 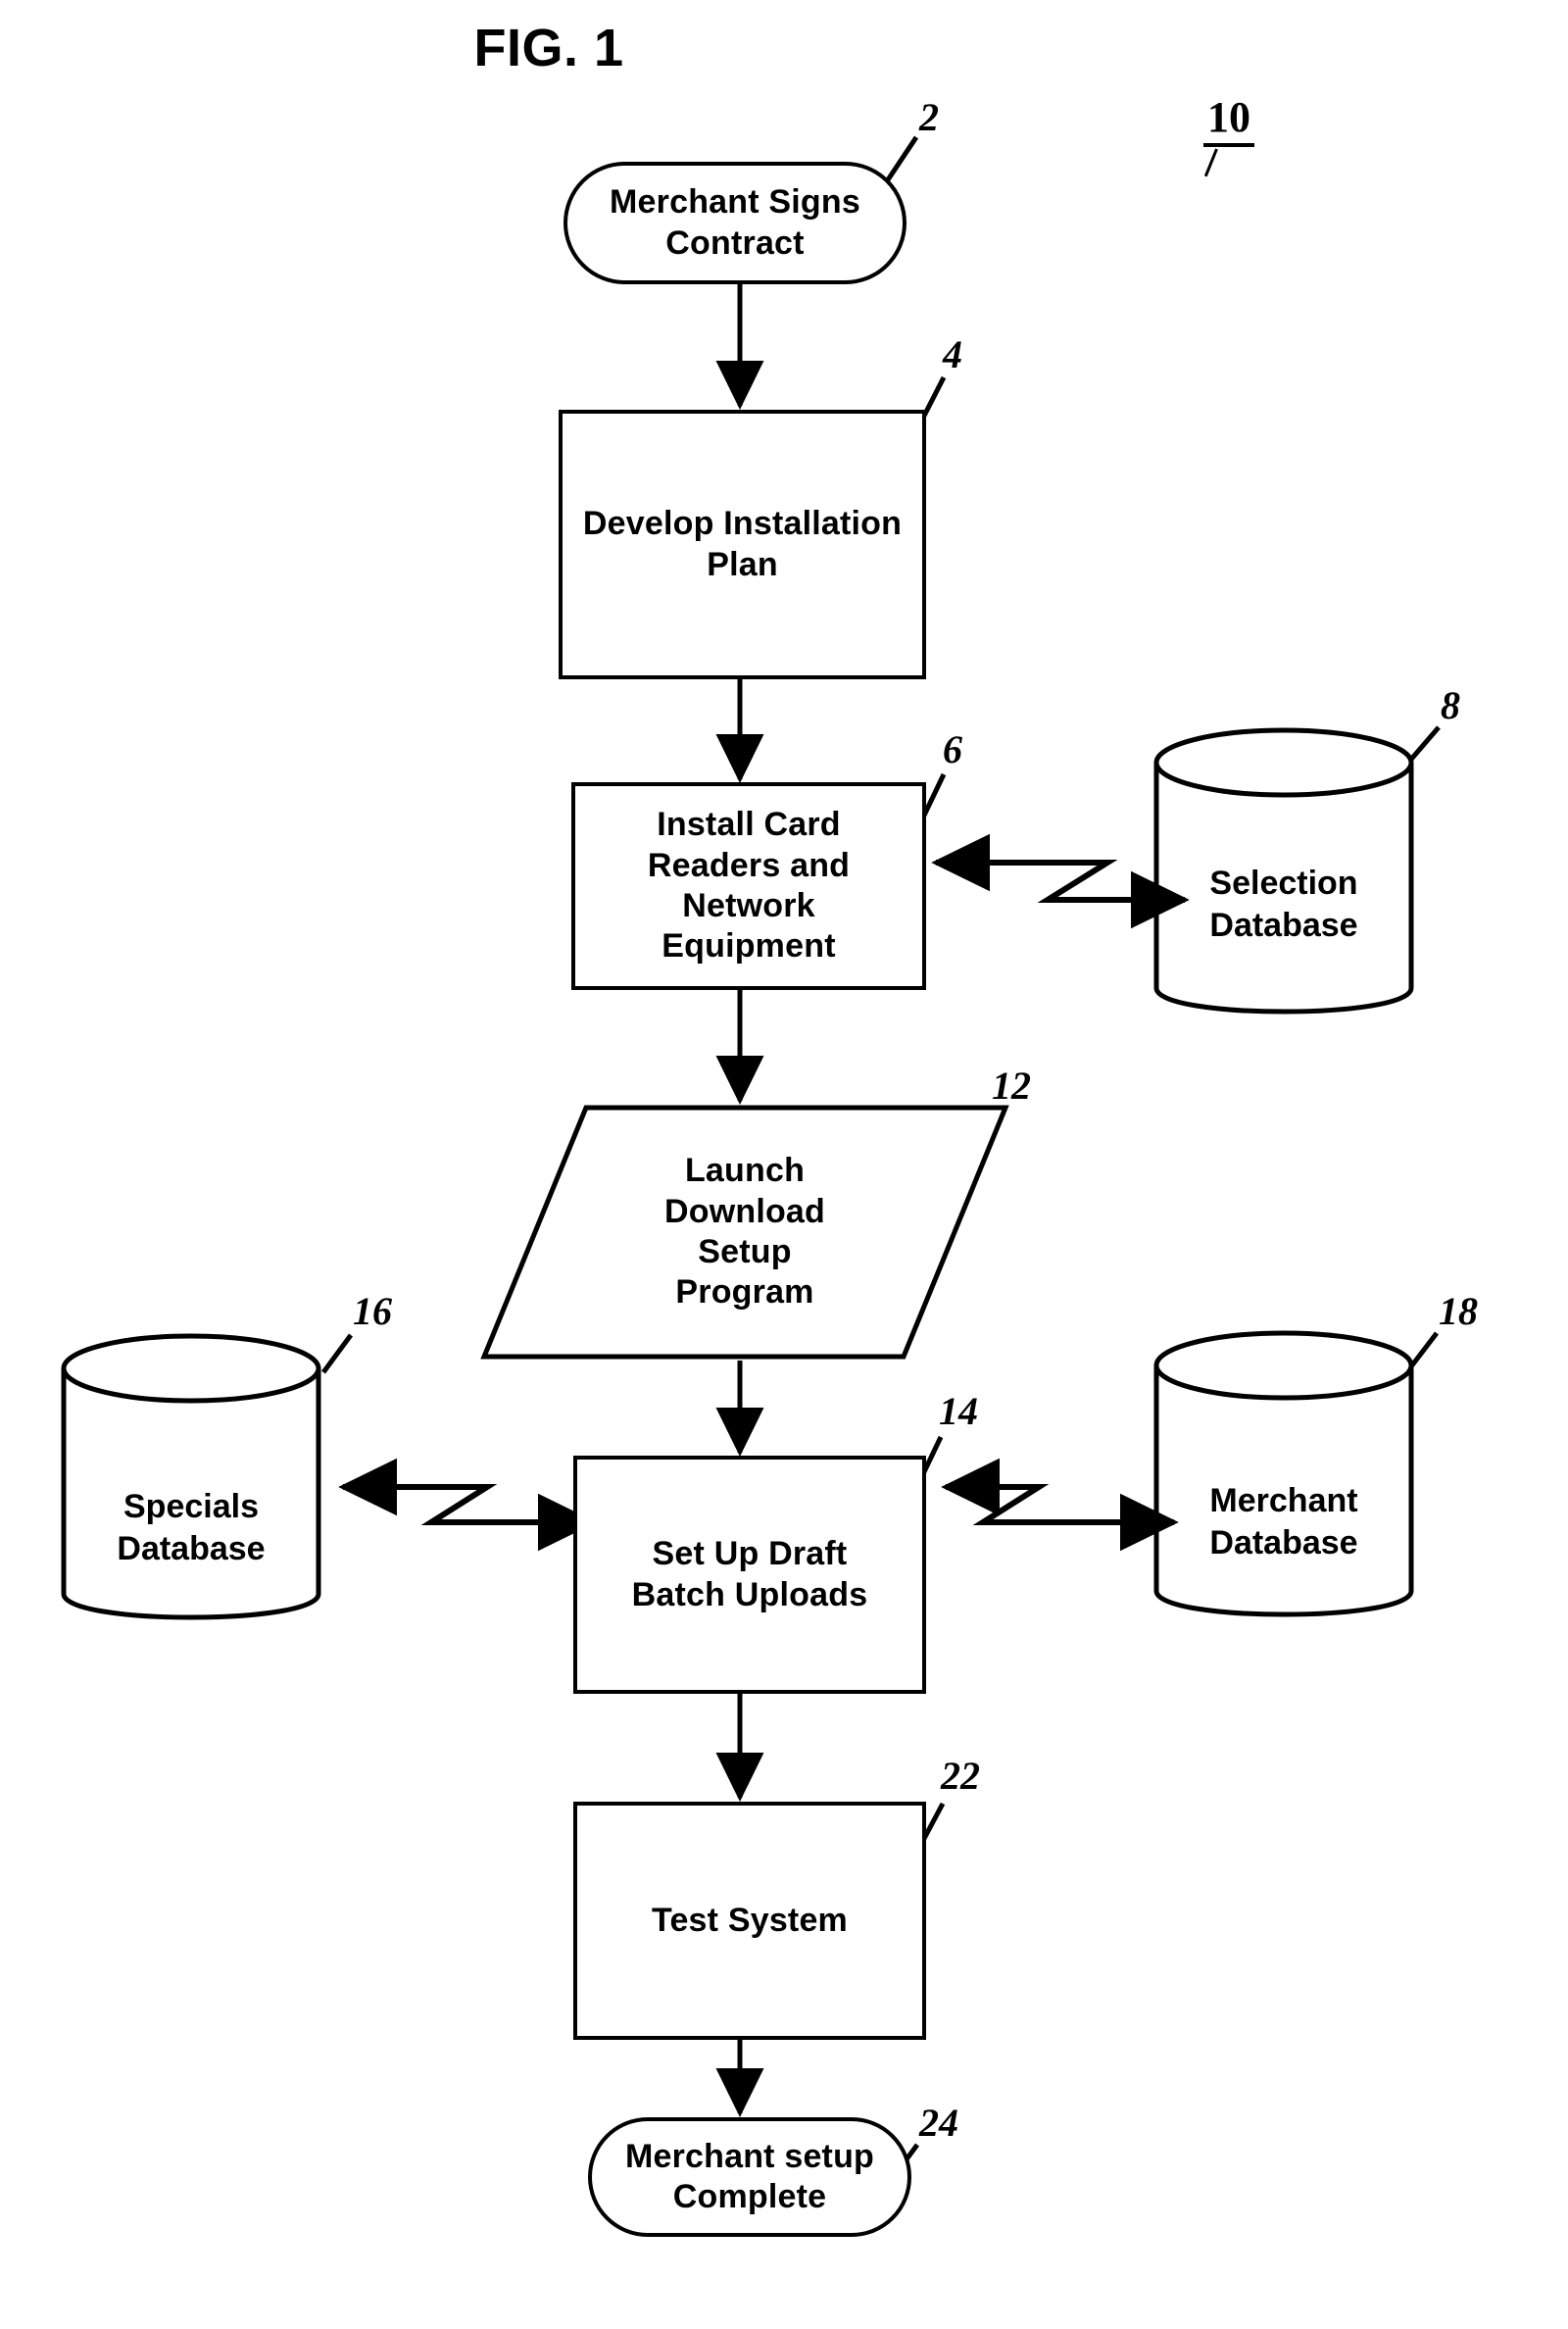 I want to click on ref-label-2: 2, so click(x=929, y=117).